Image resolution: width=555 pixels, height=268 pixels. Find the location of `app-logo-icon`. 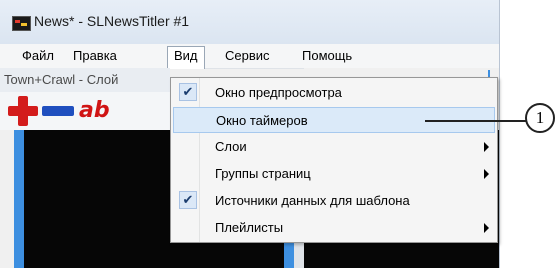

app-logo-icon is located at coordinates (21, 23).